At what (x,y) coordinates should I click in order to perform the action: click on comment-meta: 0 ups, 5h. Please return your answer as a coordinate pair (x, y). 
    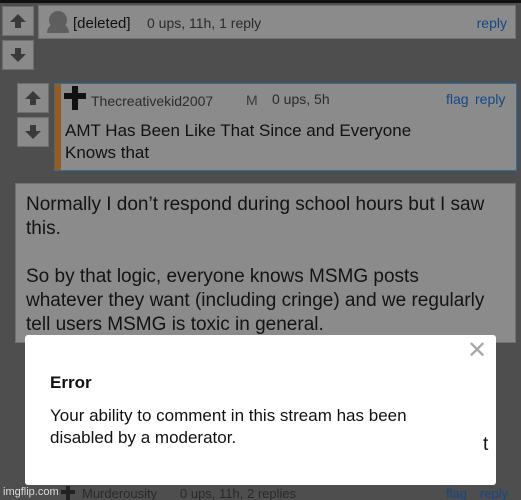
    Looking at the image, I should click on (301, 99).